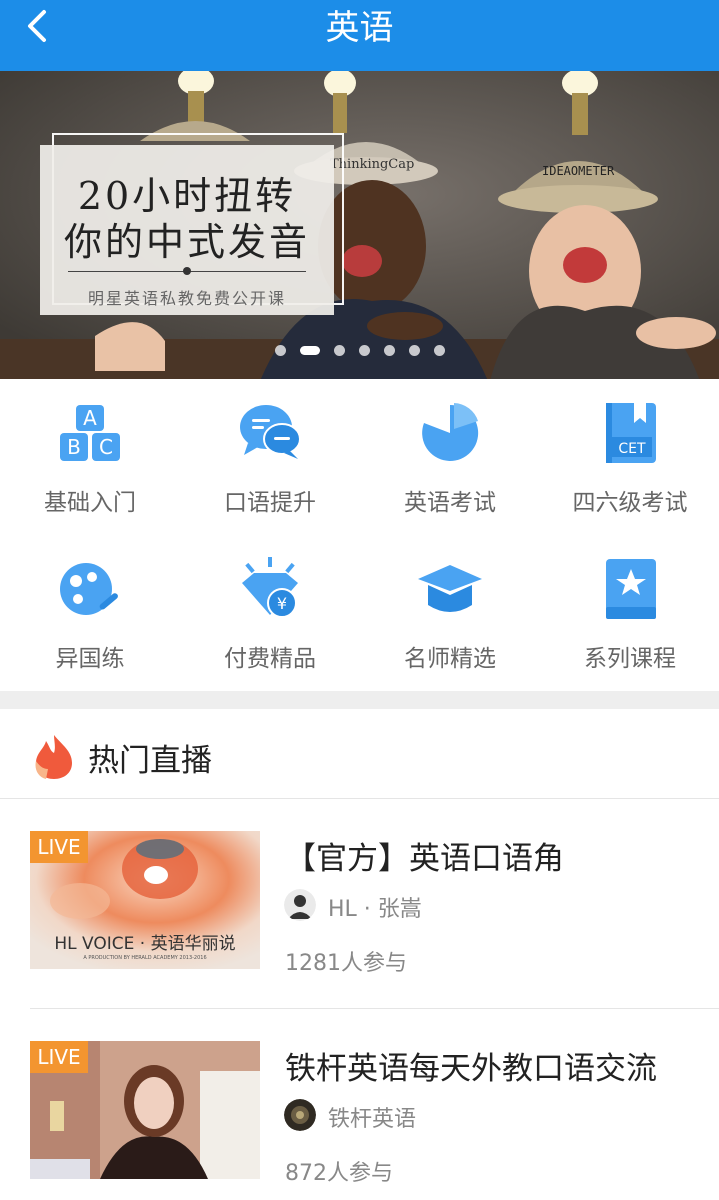 Image resolution: width=719 pixels, height=1200 pixels. Describe the element at coordinates (450, 613) in the screenshot. I see `category-teachers: 名师精选` at that location.